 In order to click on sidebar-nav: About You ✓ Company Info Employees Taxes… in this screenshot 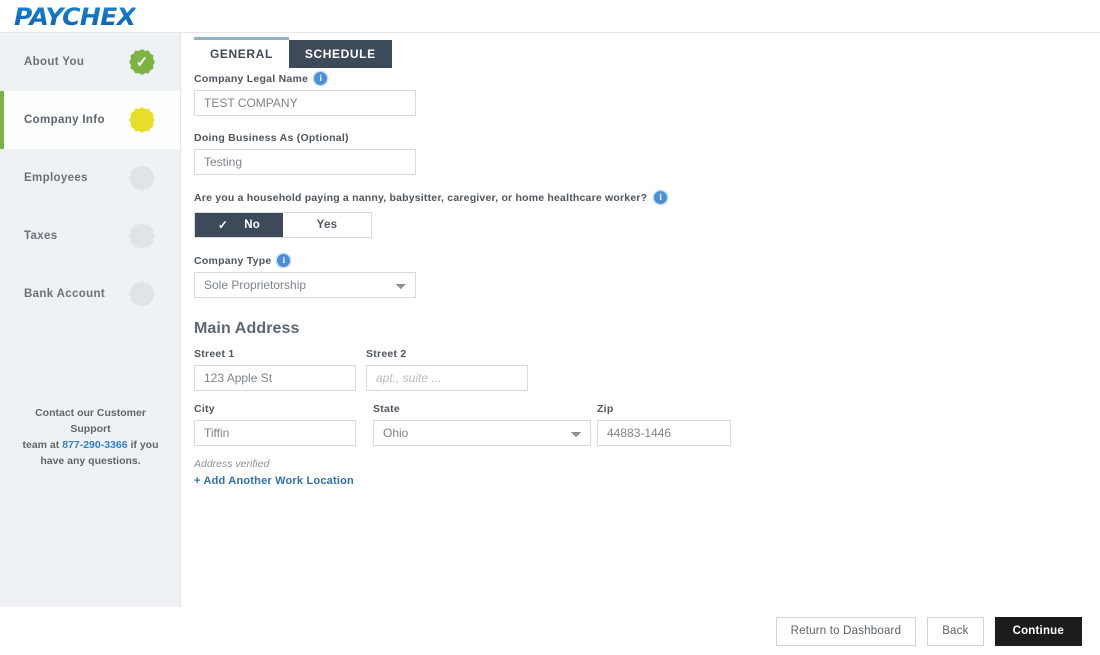, I will do `click(90, 320)`.